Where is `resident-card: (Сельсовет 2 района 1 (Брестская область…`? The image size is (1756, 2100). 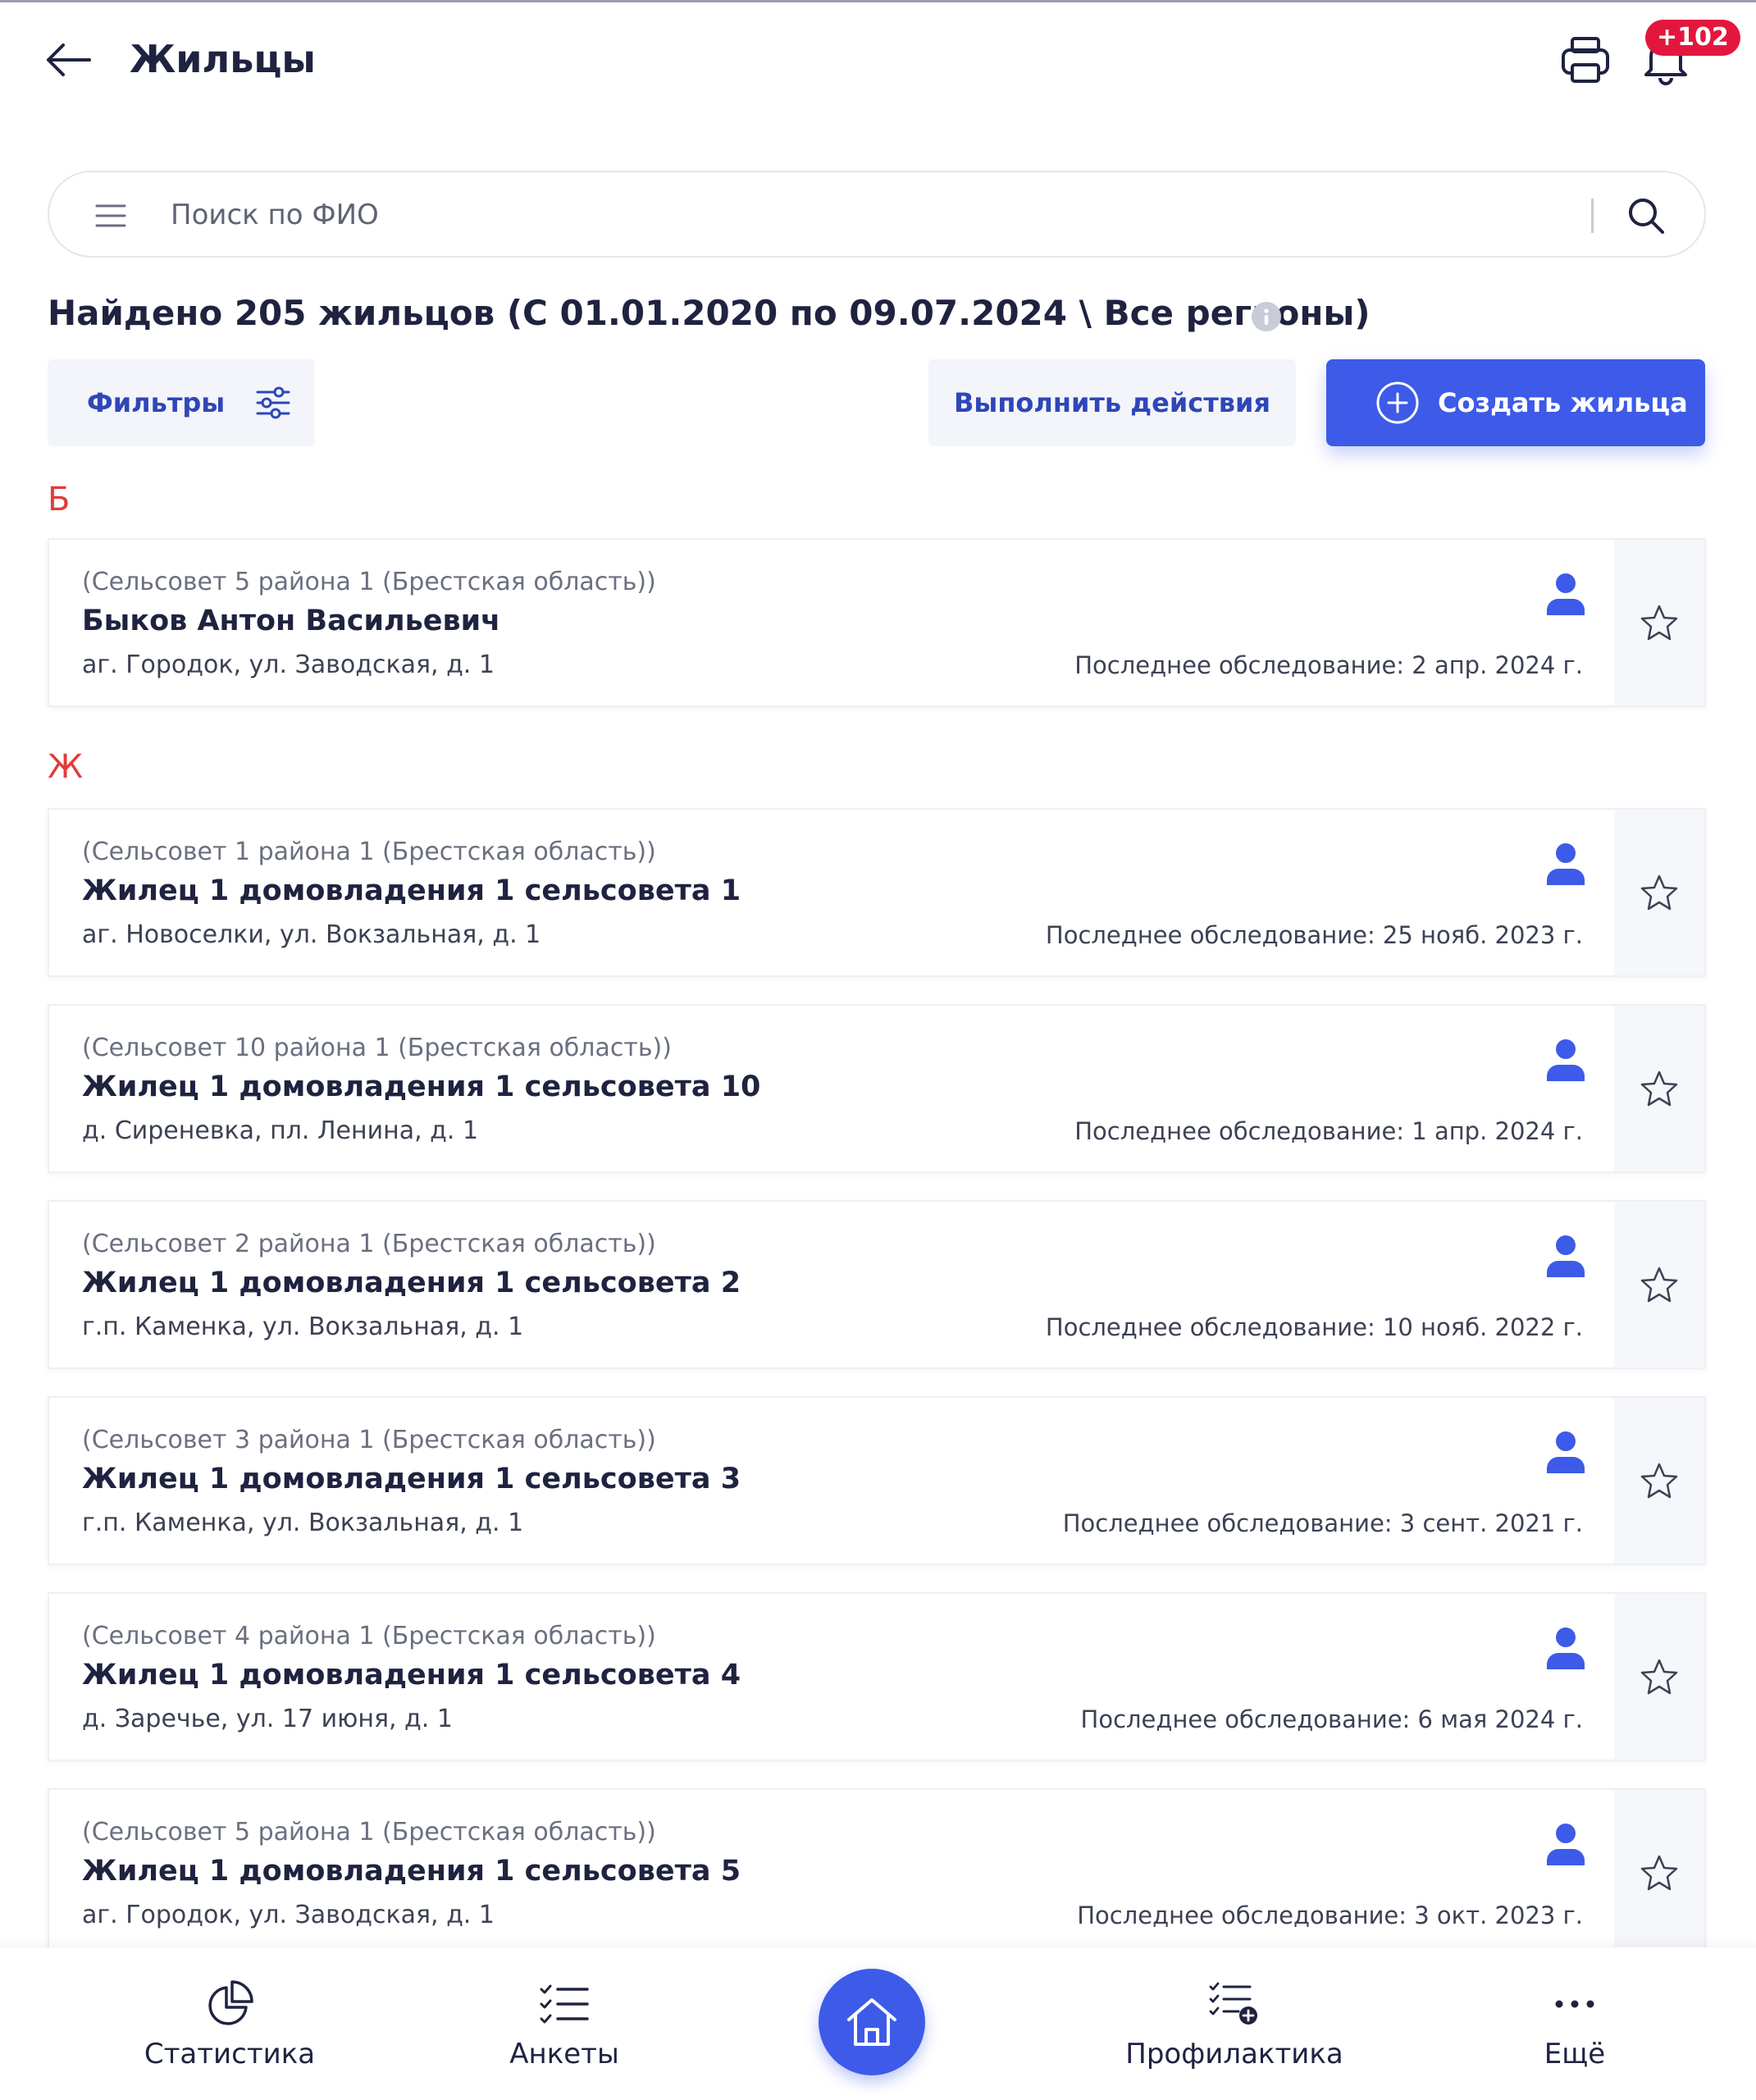 resident-card: (Сельсовет 2 района 1 (Брестская область… is located at coordinates (877, 1284).